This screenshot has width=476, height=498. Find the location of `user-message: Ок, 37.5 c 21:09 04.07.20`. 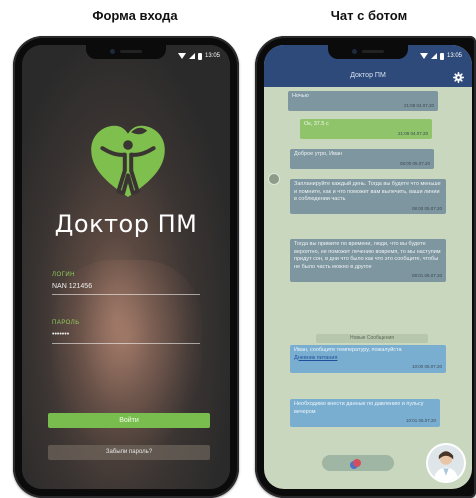

user-message: Ок, 37.5 c 21:09 04.07.20 is located at coordinates (366, 129).